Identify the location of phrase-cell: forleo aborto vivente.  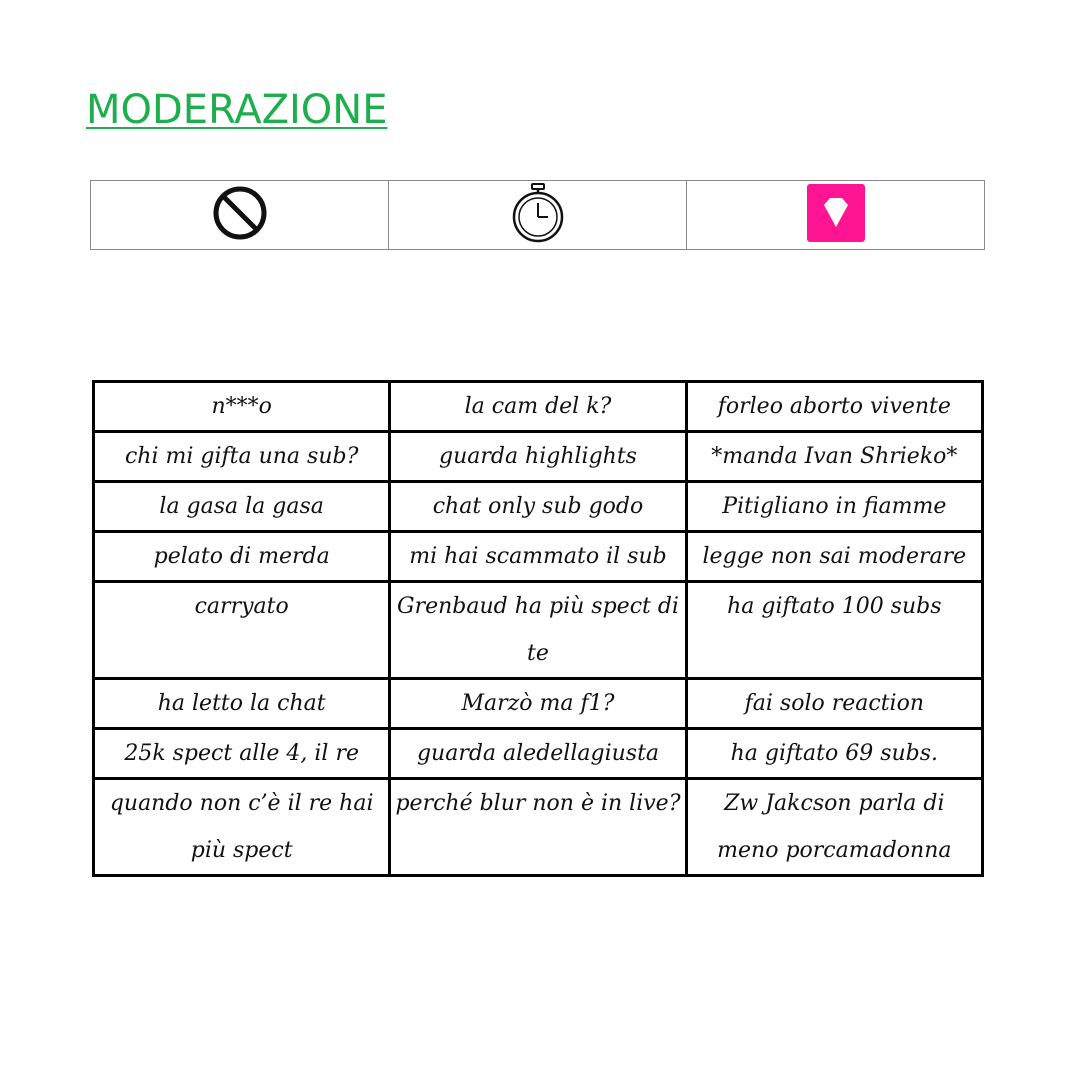
(834, 406).